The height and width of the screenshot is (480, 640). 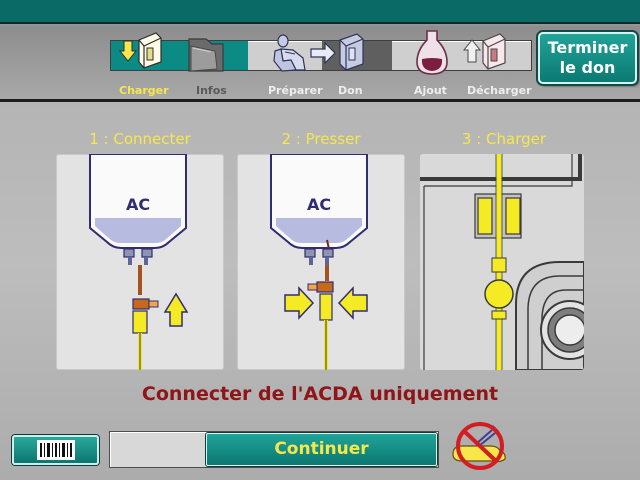 I want to click on end-donation-line2: le don, so click(x=587, y=67).